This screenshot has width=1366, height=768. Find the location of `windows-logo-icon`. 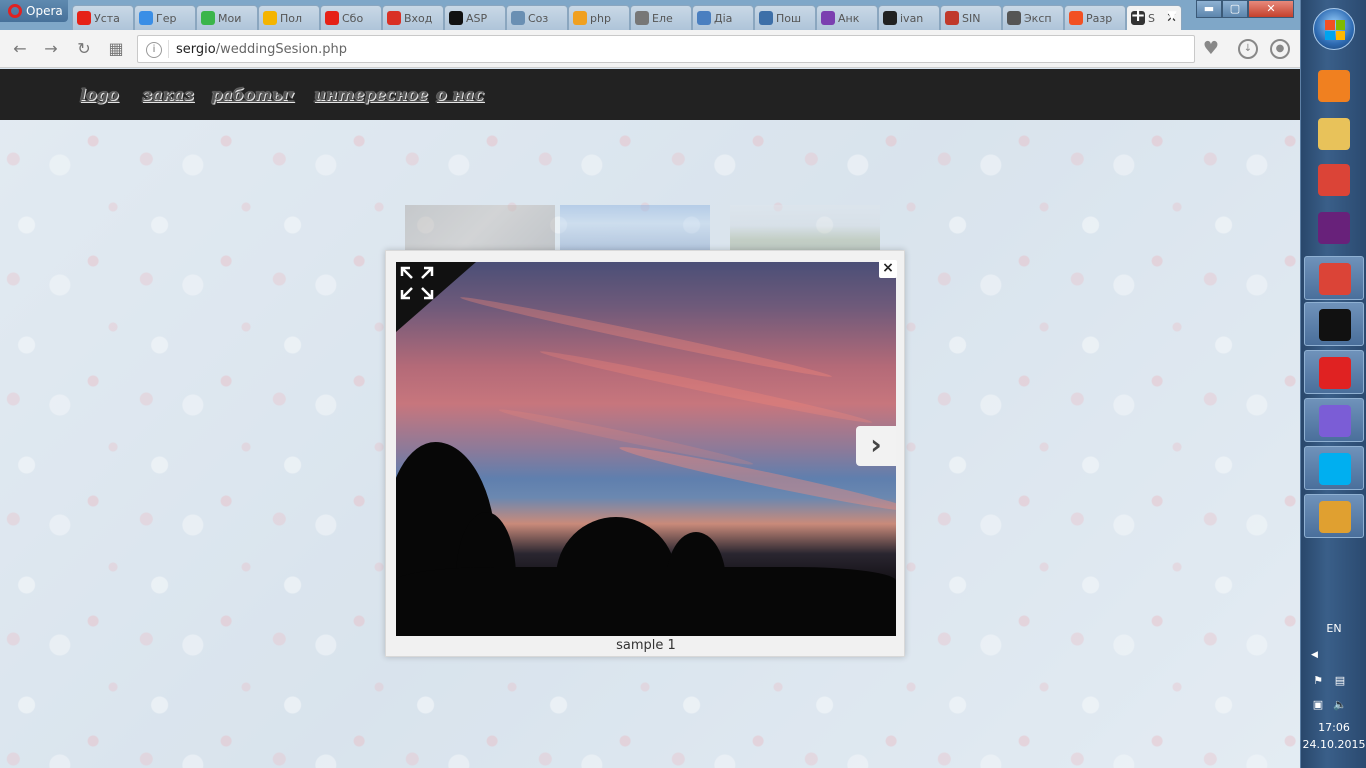

windows-logo-icon is located at coordinates (1335, 30).